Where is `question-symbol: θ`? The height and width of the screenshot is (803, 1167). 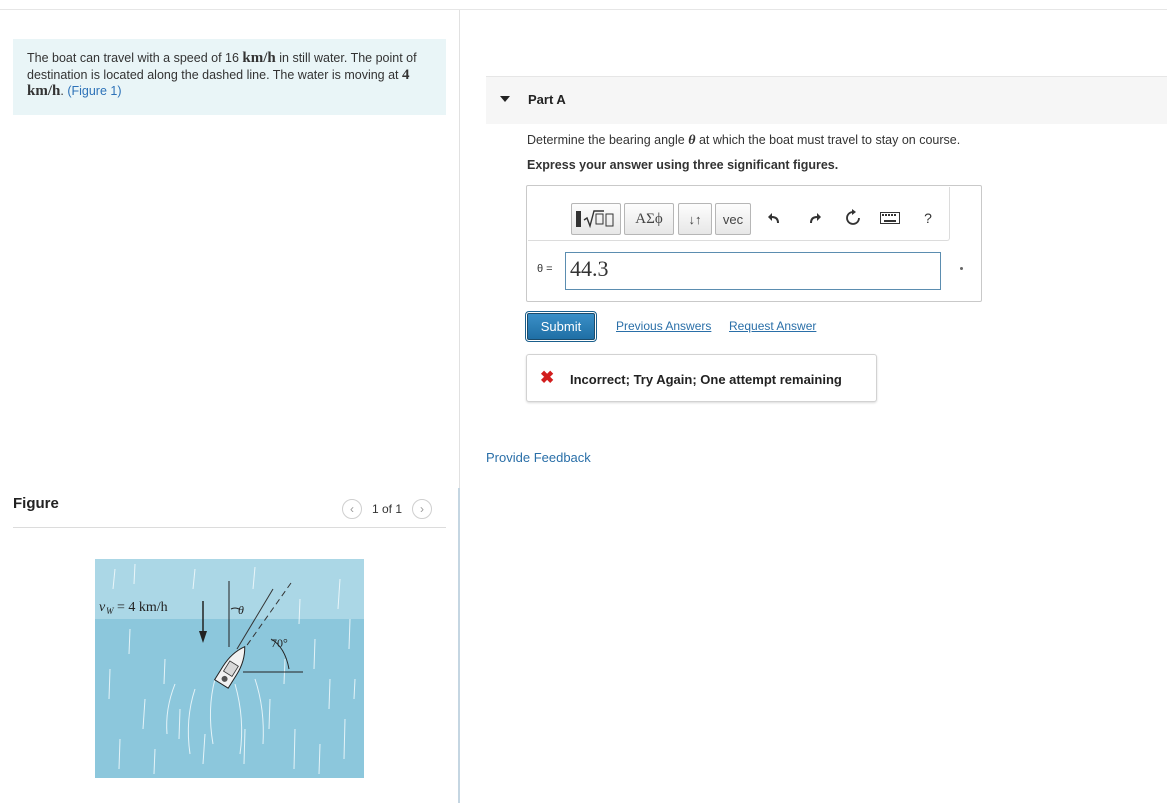
question-symbol: θ is located at coordinates (692, 140).